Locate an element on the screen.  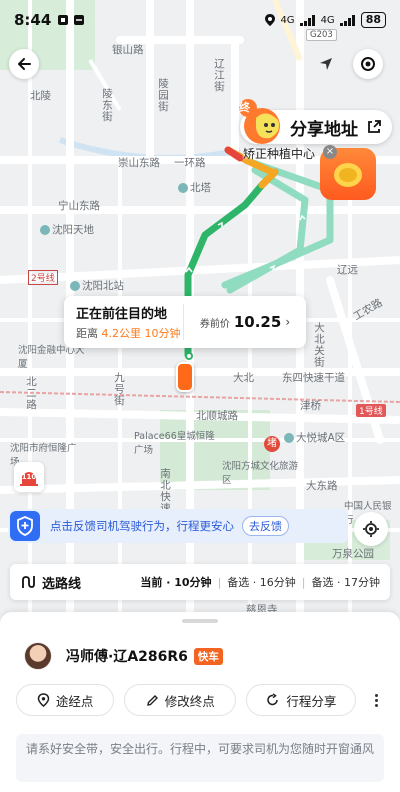
destination-marker: 终 is located at coordinates (261, 123).